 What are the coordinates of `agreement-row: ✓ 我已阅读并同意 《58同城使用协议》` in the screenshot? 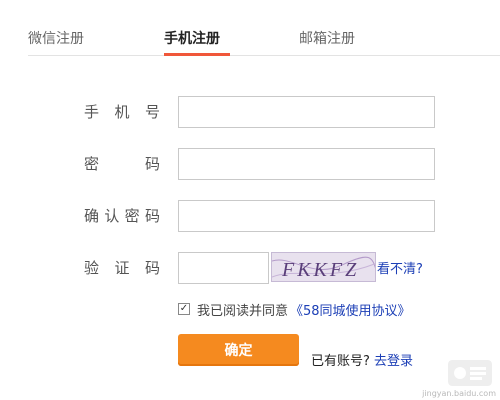 It's located at (294, 309).